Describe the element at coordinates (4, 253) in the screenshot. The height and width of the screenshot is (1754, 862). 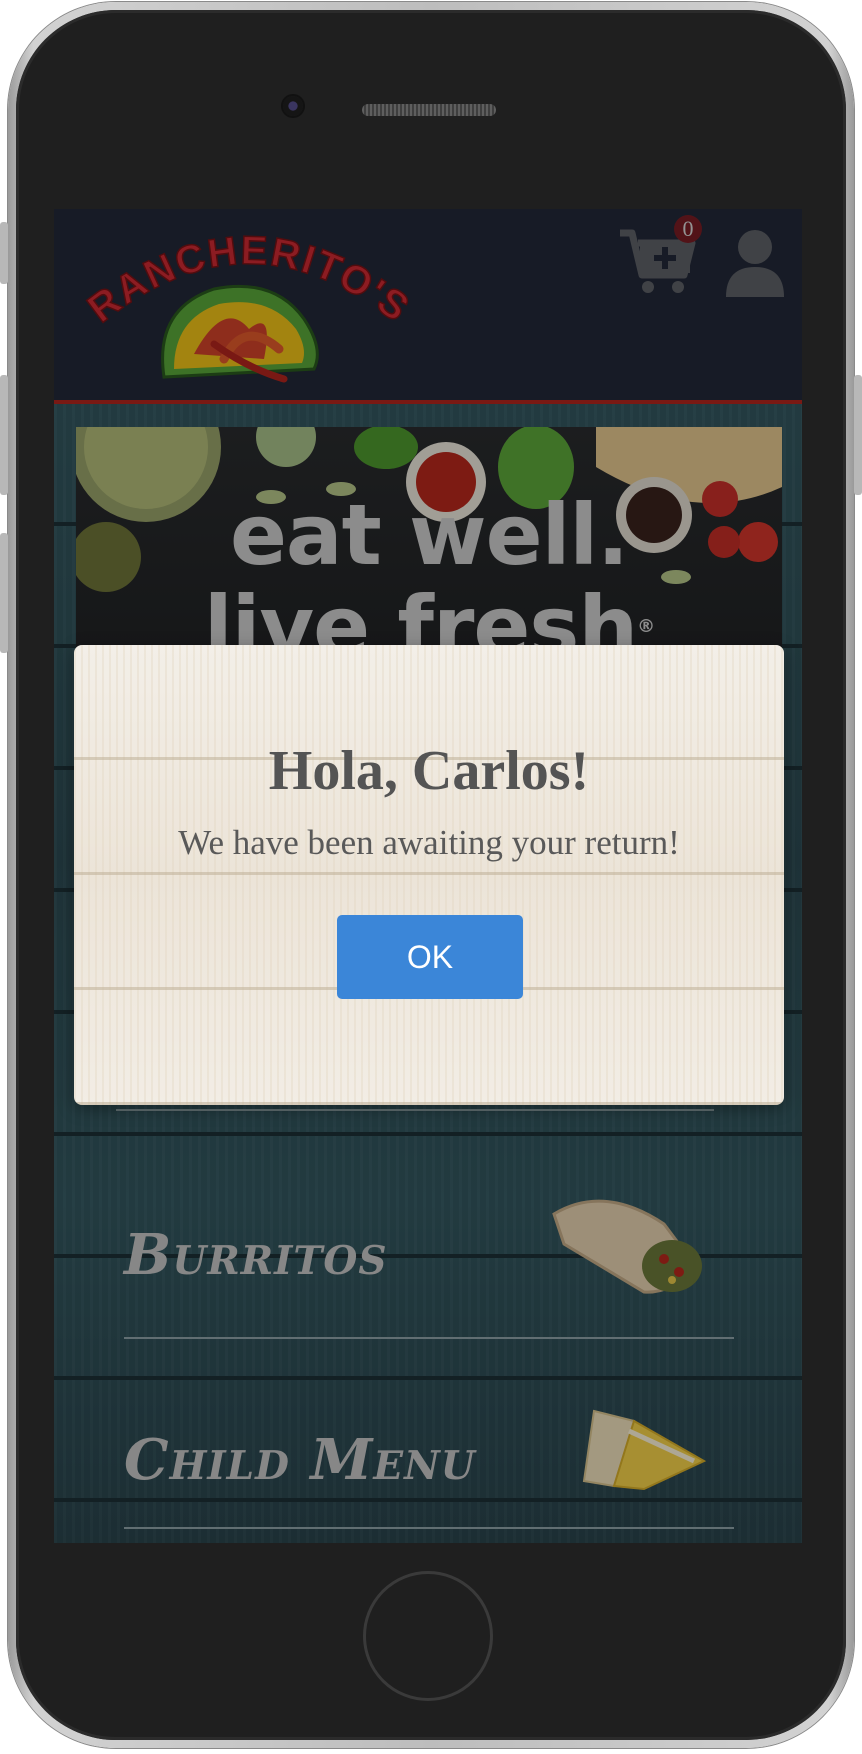
I see `mute-switch` at that location.